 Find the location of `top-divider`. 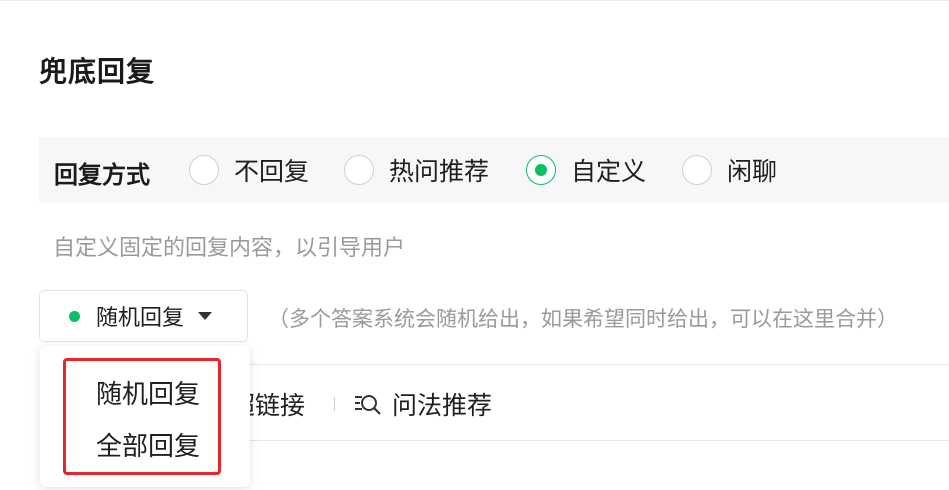

top-divider is located at coordinates (474, 0).